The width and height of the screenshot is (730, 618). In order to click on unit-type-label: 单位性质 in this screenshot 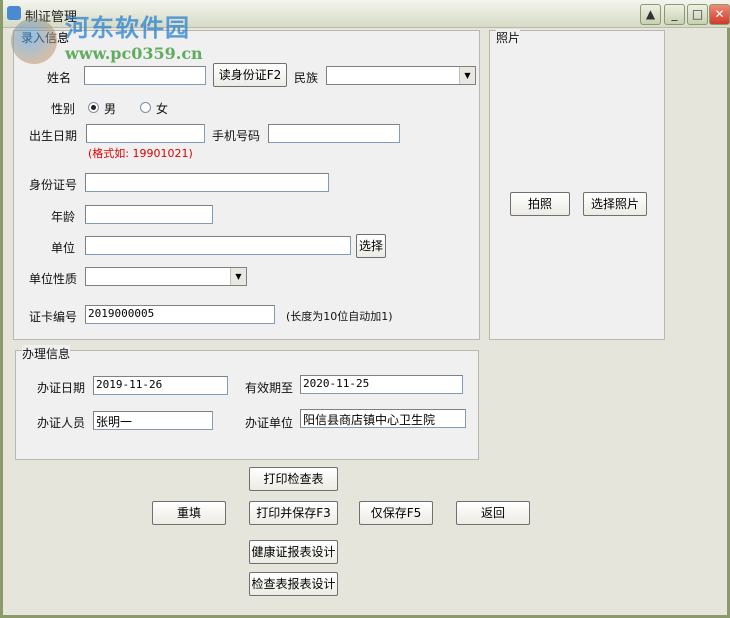, I will do `click(53, 279)`.